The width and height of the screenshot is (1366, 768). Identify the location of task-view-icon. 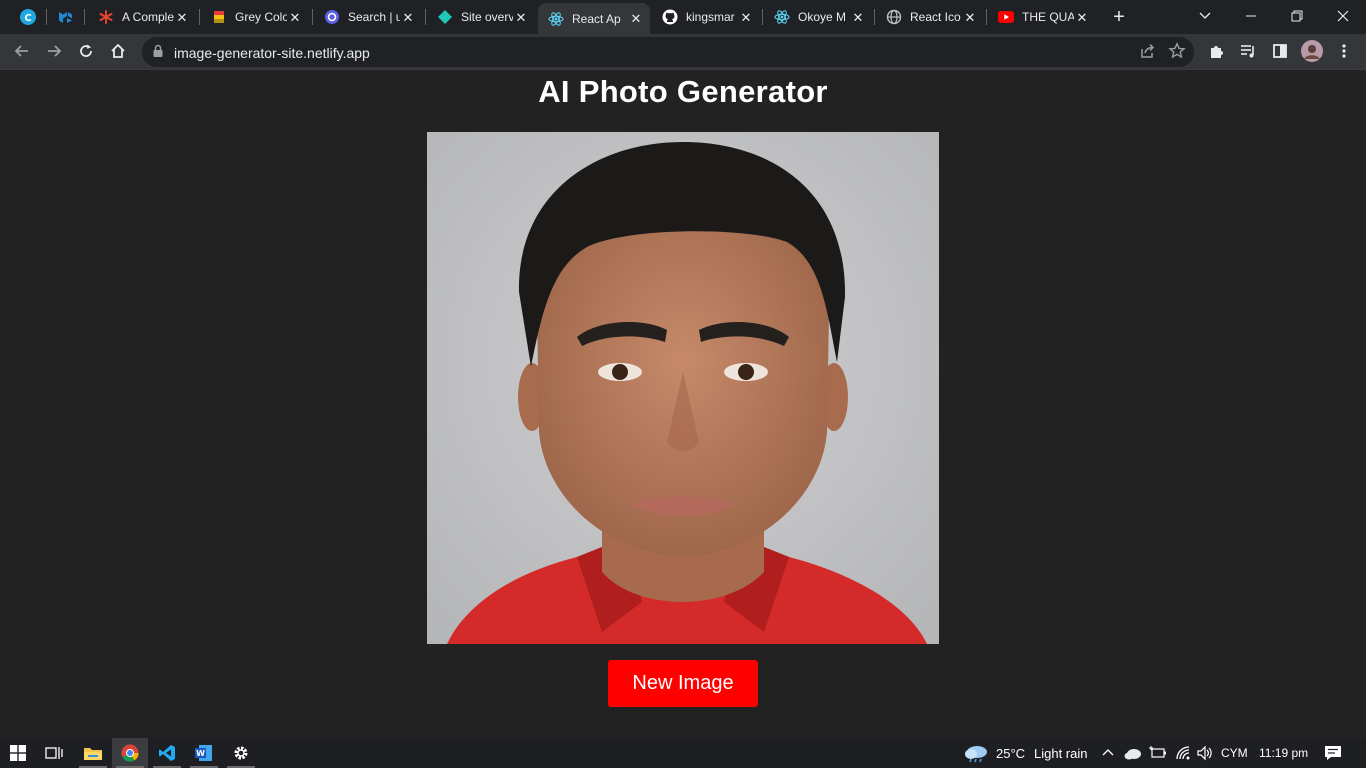
(54, 753).